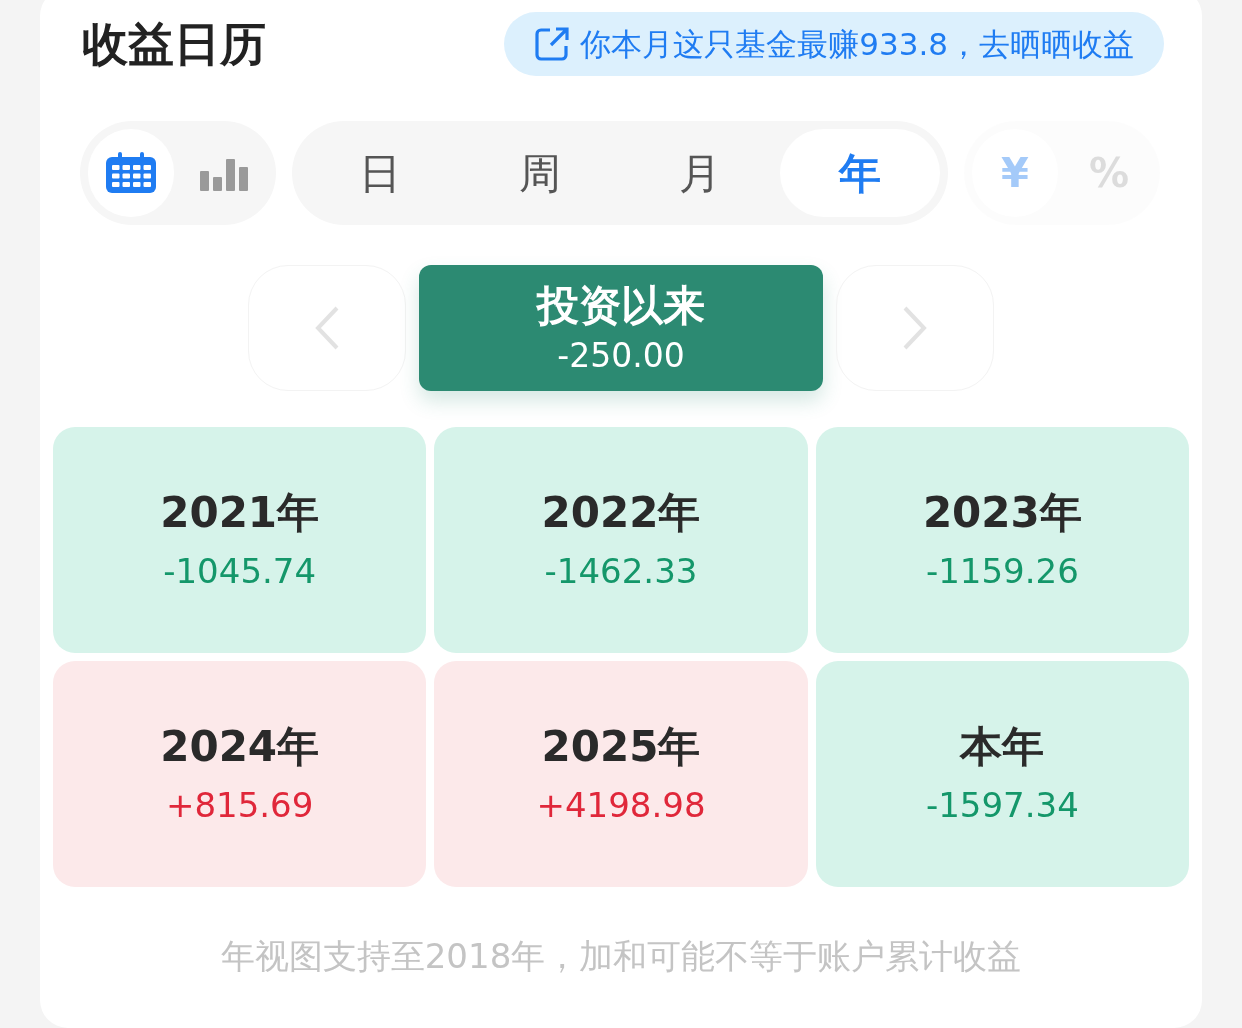  Describe the element at coordinates (240, 540) in the screenshot. I see `year-tile: 2021年 -1045.74` at that location.